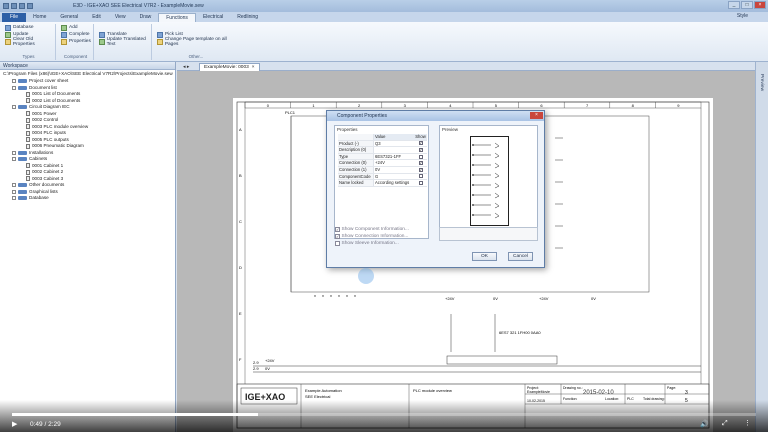 The width and height of the screenshot is (768, 432). Describe the element at coordinates (196, 42) in the screenshot. I see `change-page-template-button: Change Page template on all Pages` at that location.